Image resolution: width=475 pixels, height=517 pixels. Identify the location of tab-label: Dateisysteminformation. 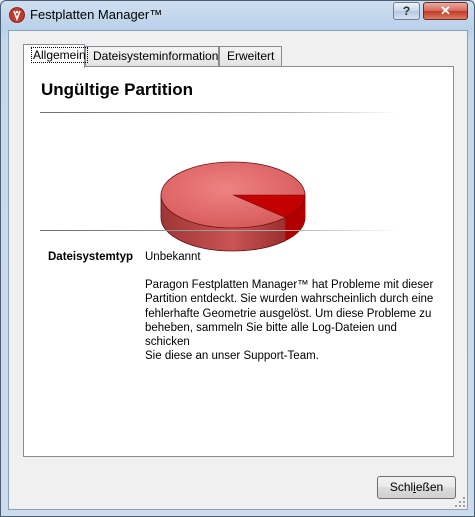
(156, 56).